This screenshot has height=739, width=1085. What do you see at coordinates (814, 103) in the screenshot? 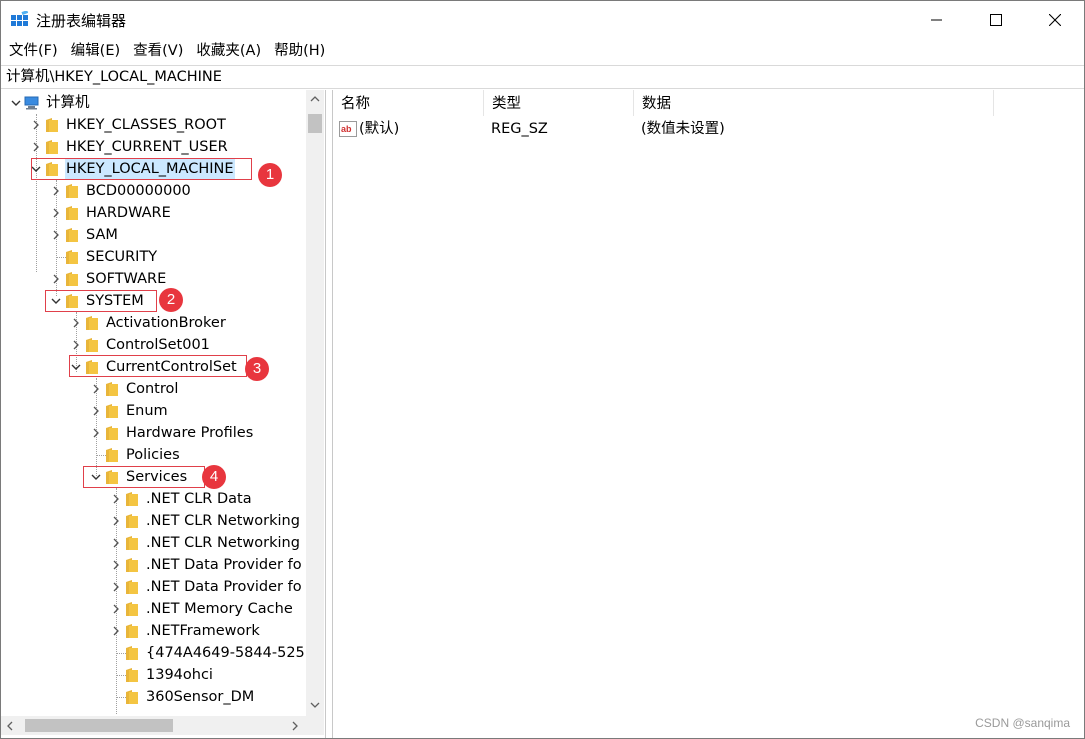
I see `column-header-data: 数据` at bounding box center [814, 103].